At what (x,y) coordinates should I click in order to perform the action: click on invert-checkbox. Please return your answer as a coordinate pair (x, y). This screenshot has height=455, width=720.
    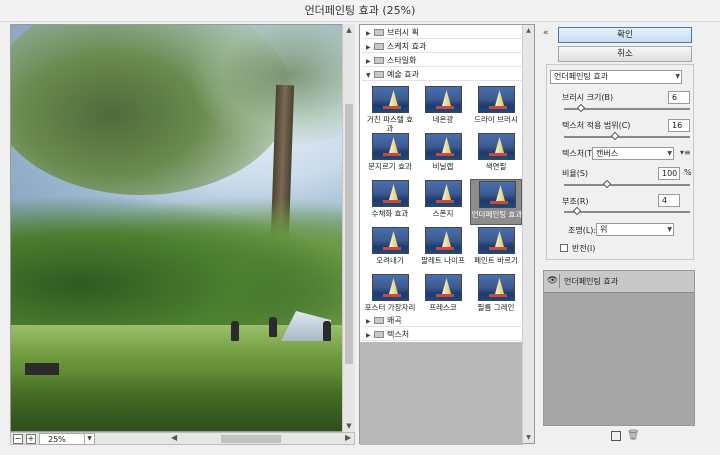
    Looking at the image, I should click on (564, 248).